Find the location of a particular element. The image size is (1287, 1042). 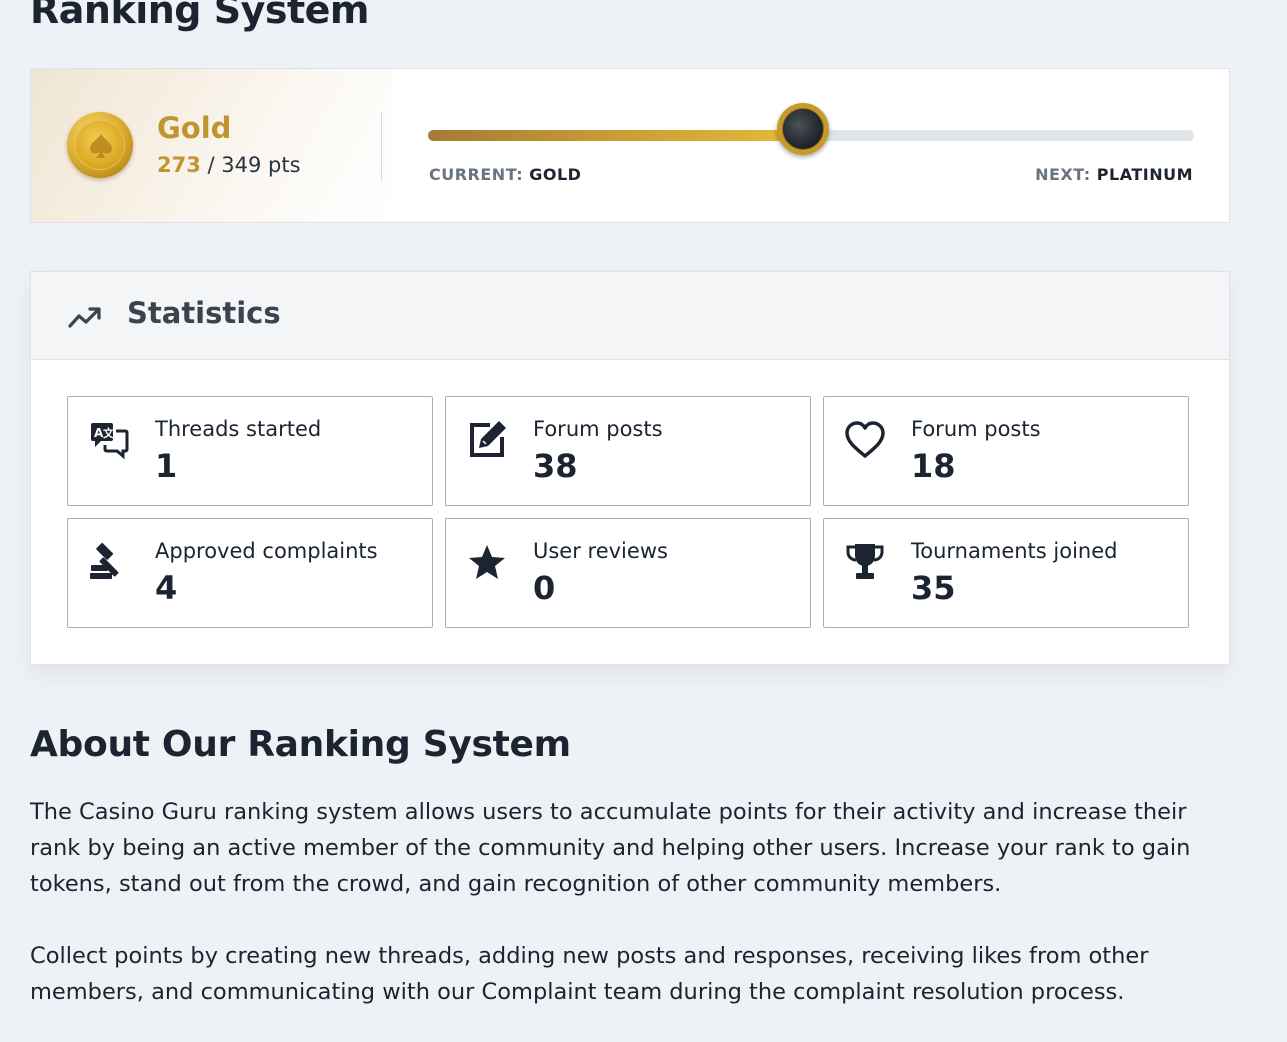

stat-user-reviews: User reviews 0 is located at coordinates (628, 573).